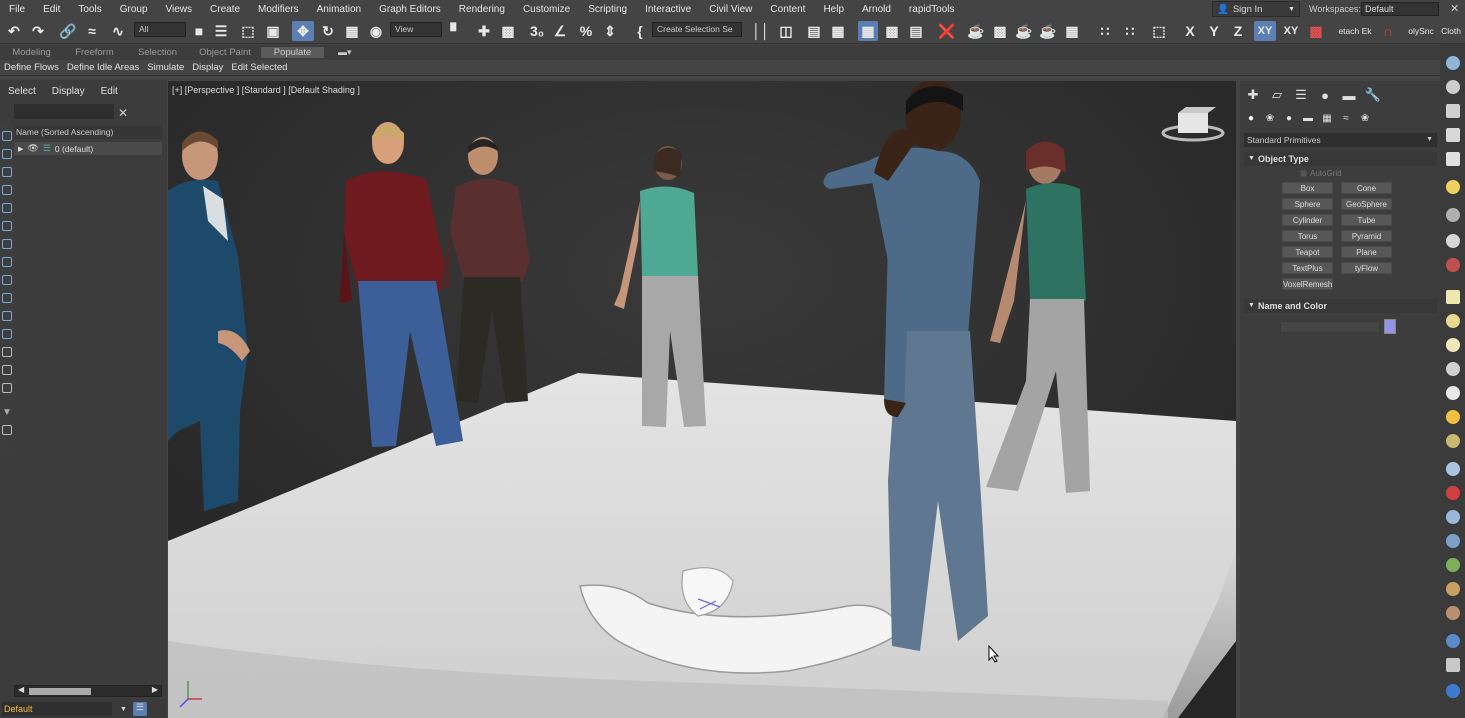 The height and width of the screenshot is (718, 1465). What do you see at coordinates (7, 136) in the screenshot?
I see `display-none-icon` at bounding box center [7, 136].